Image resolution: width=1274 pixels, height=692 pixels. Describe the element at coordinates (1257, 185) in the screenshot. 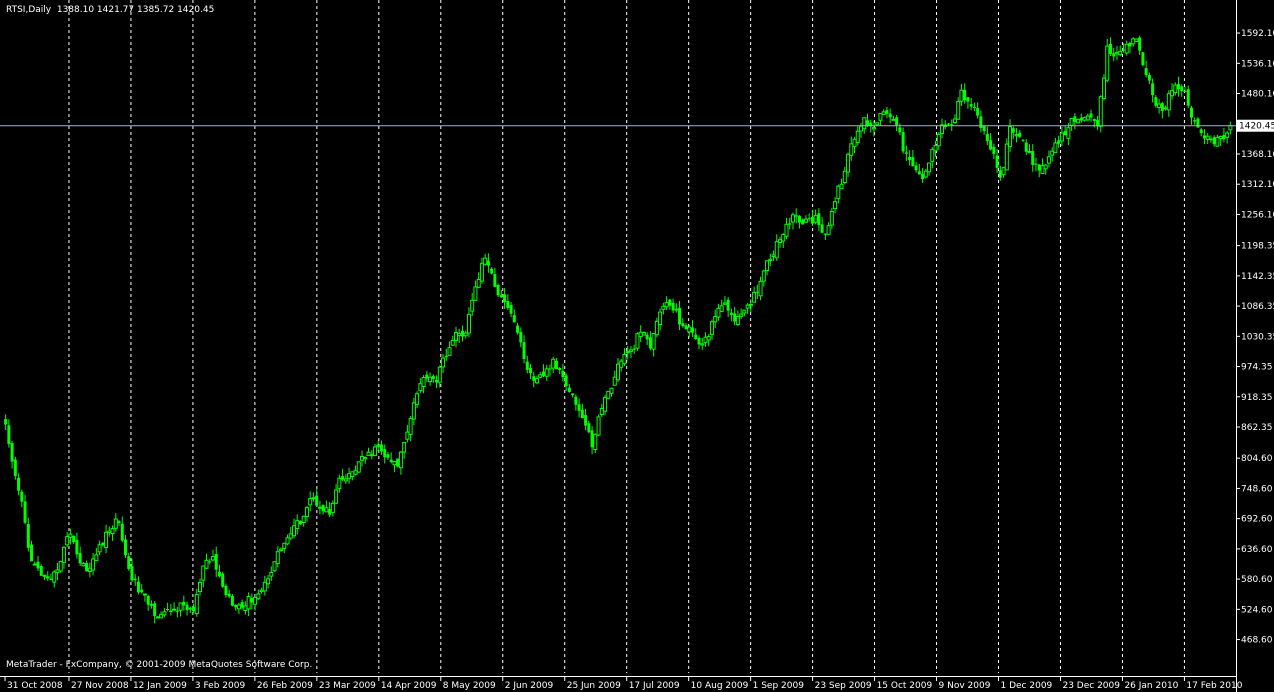

I see `price-tick-label-5: 1312.10` at that location.